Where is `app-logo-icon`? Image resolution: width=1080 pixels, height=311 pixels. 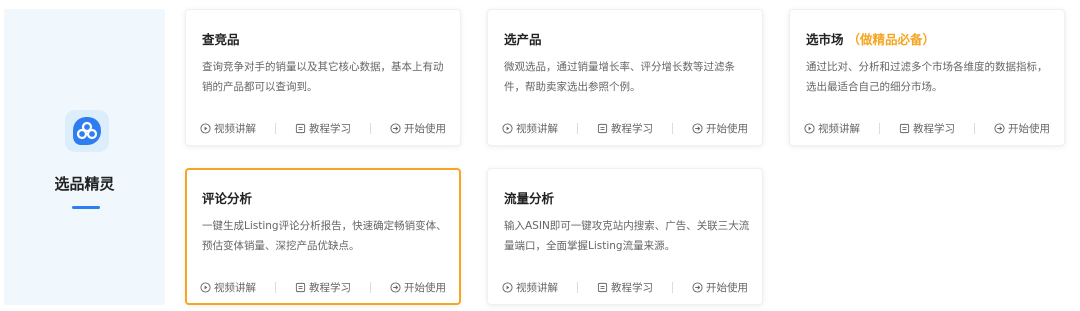
app-logo-icon is located at coordinates (87, 131).